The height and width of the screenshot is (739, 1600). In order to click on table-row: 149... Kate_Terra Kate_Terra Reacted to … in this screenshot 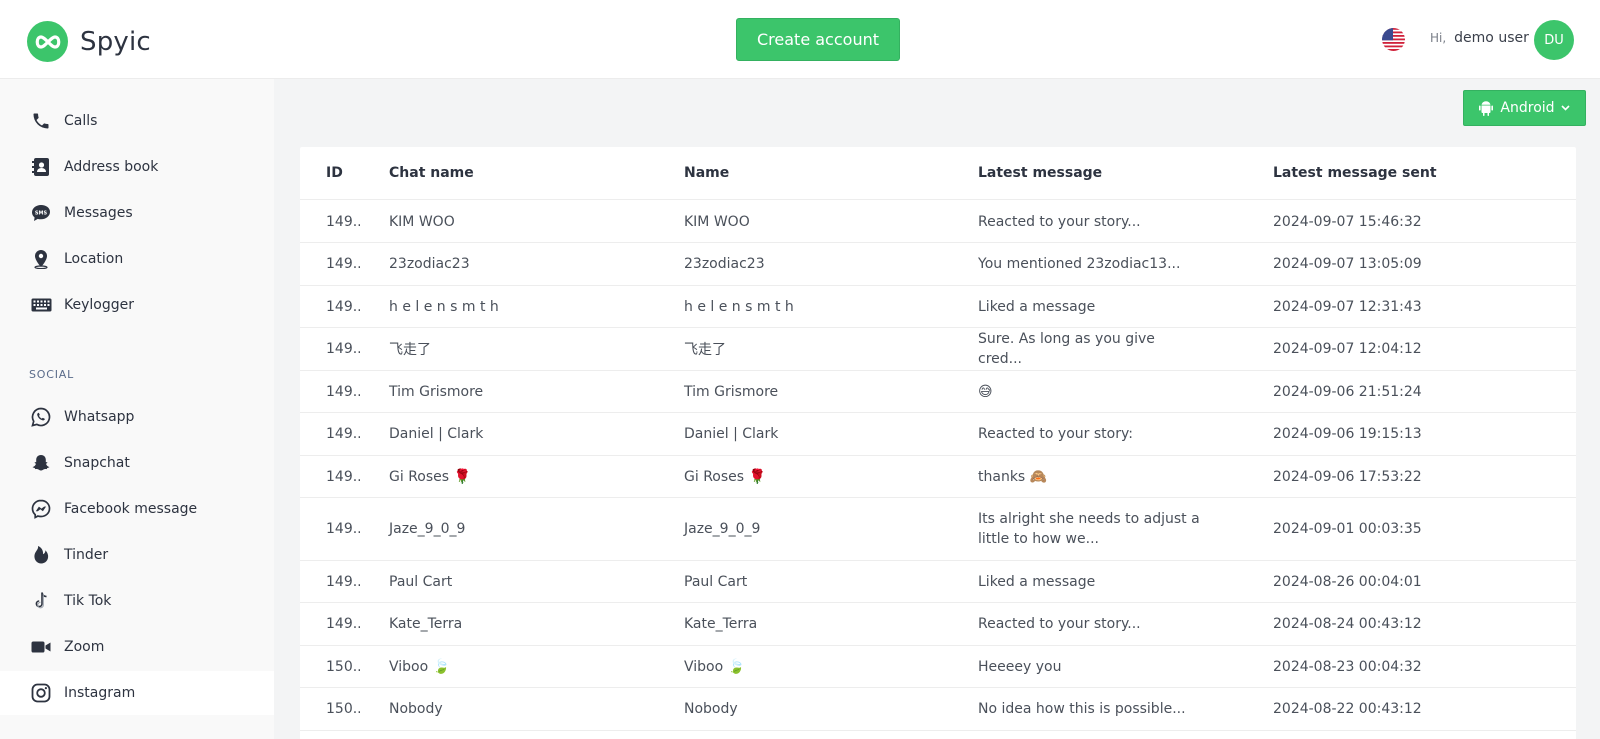, I will do `click(938, 624)`.